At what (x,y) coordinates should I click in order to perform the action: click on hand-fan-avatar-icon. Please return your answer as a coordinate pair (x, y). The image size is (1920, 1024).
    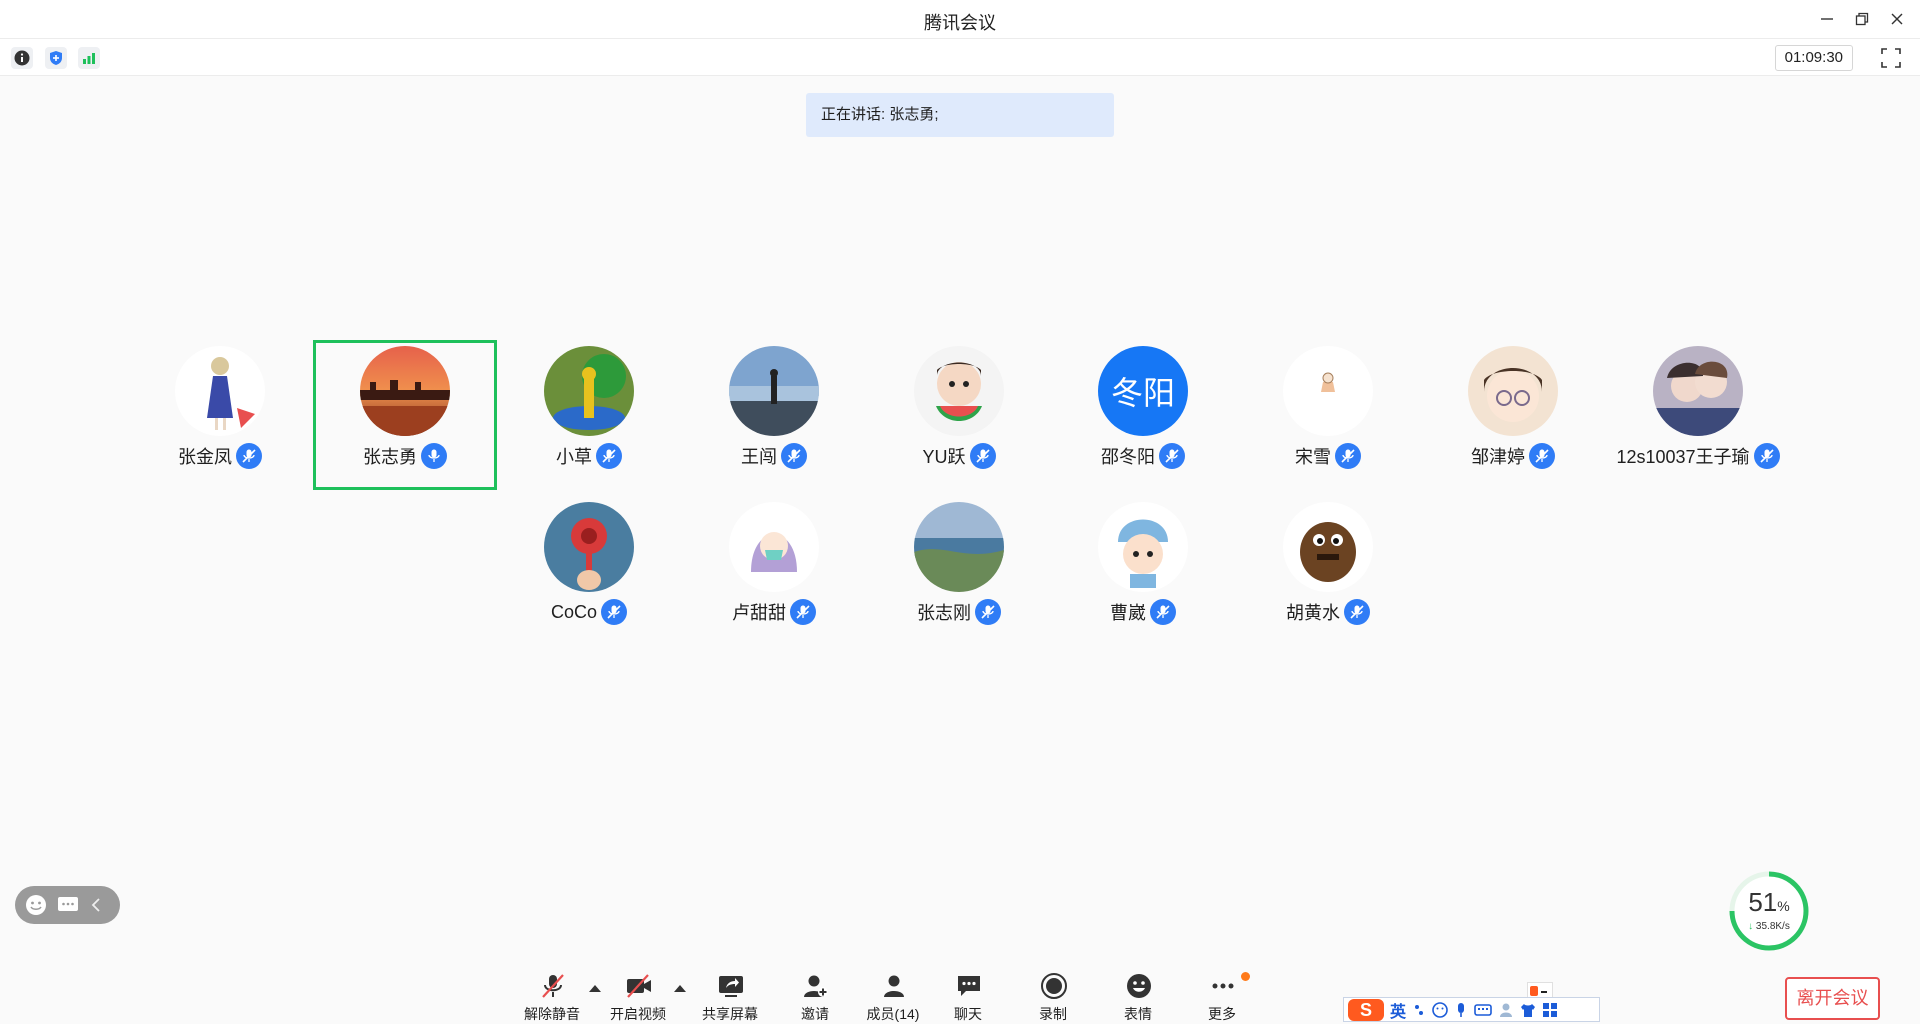
    Looking at the image, I should click on (589, 547).